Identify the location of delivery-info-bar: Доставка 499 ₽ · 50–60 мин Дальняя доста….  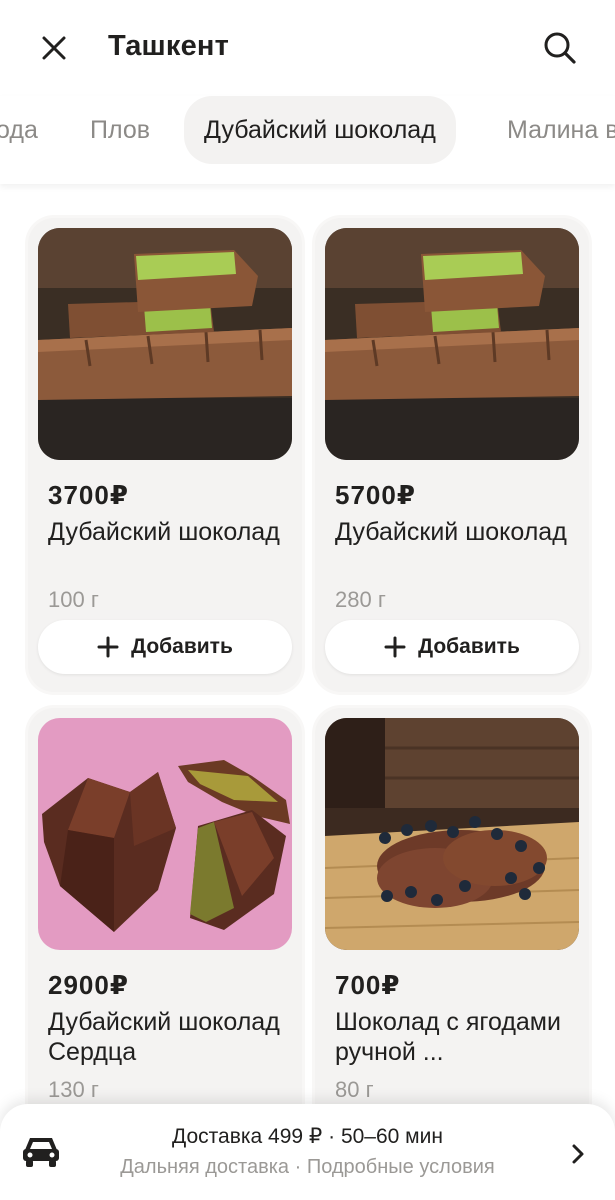
(307, 1152).